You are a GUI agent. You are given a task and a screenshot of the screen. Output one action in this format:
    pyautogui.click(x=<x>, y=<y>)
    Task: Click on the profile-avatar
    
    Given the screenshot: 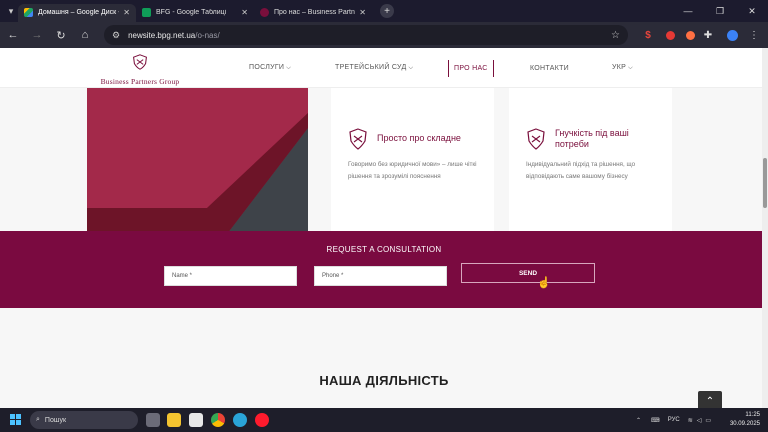 What is the action you would take?
    pyautogui.click(x=732, y=35)
    